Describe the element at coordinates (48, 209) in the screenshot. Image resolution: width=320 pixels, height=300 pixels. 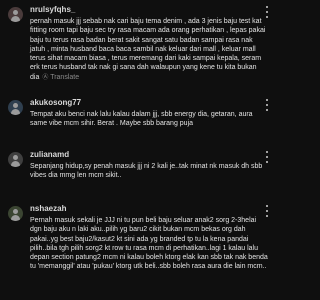
I see `comment-username: nshaezah` at that location.